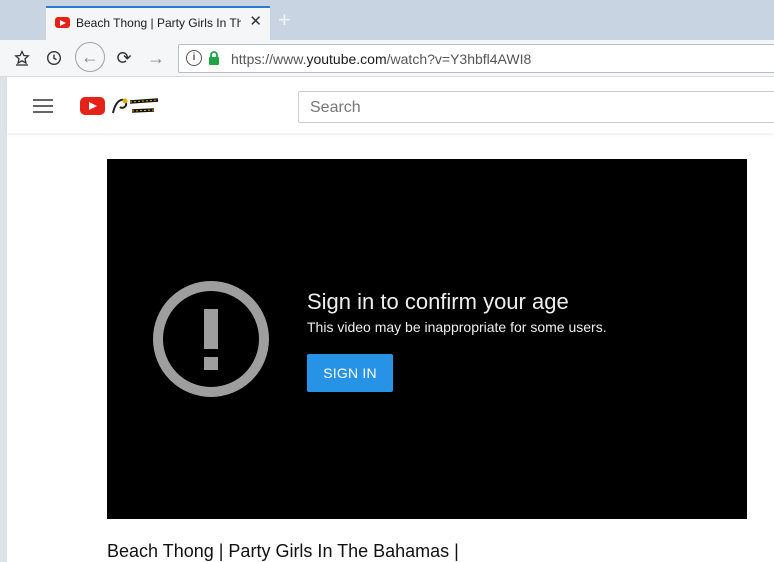 Image resolution: width=774 pixels, height=562 pixels. I want to click on search-box: Search, so click(536, 107).